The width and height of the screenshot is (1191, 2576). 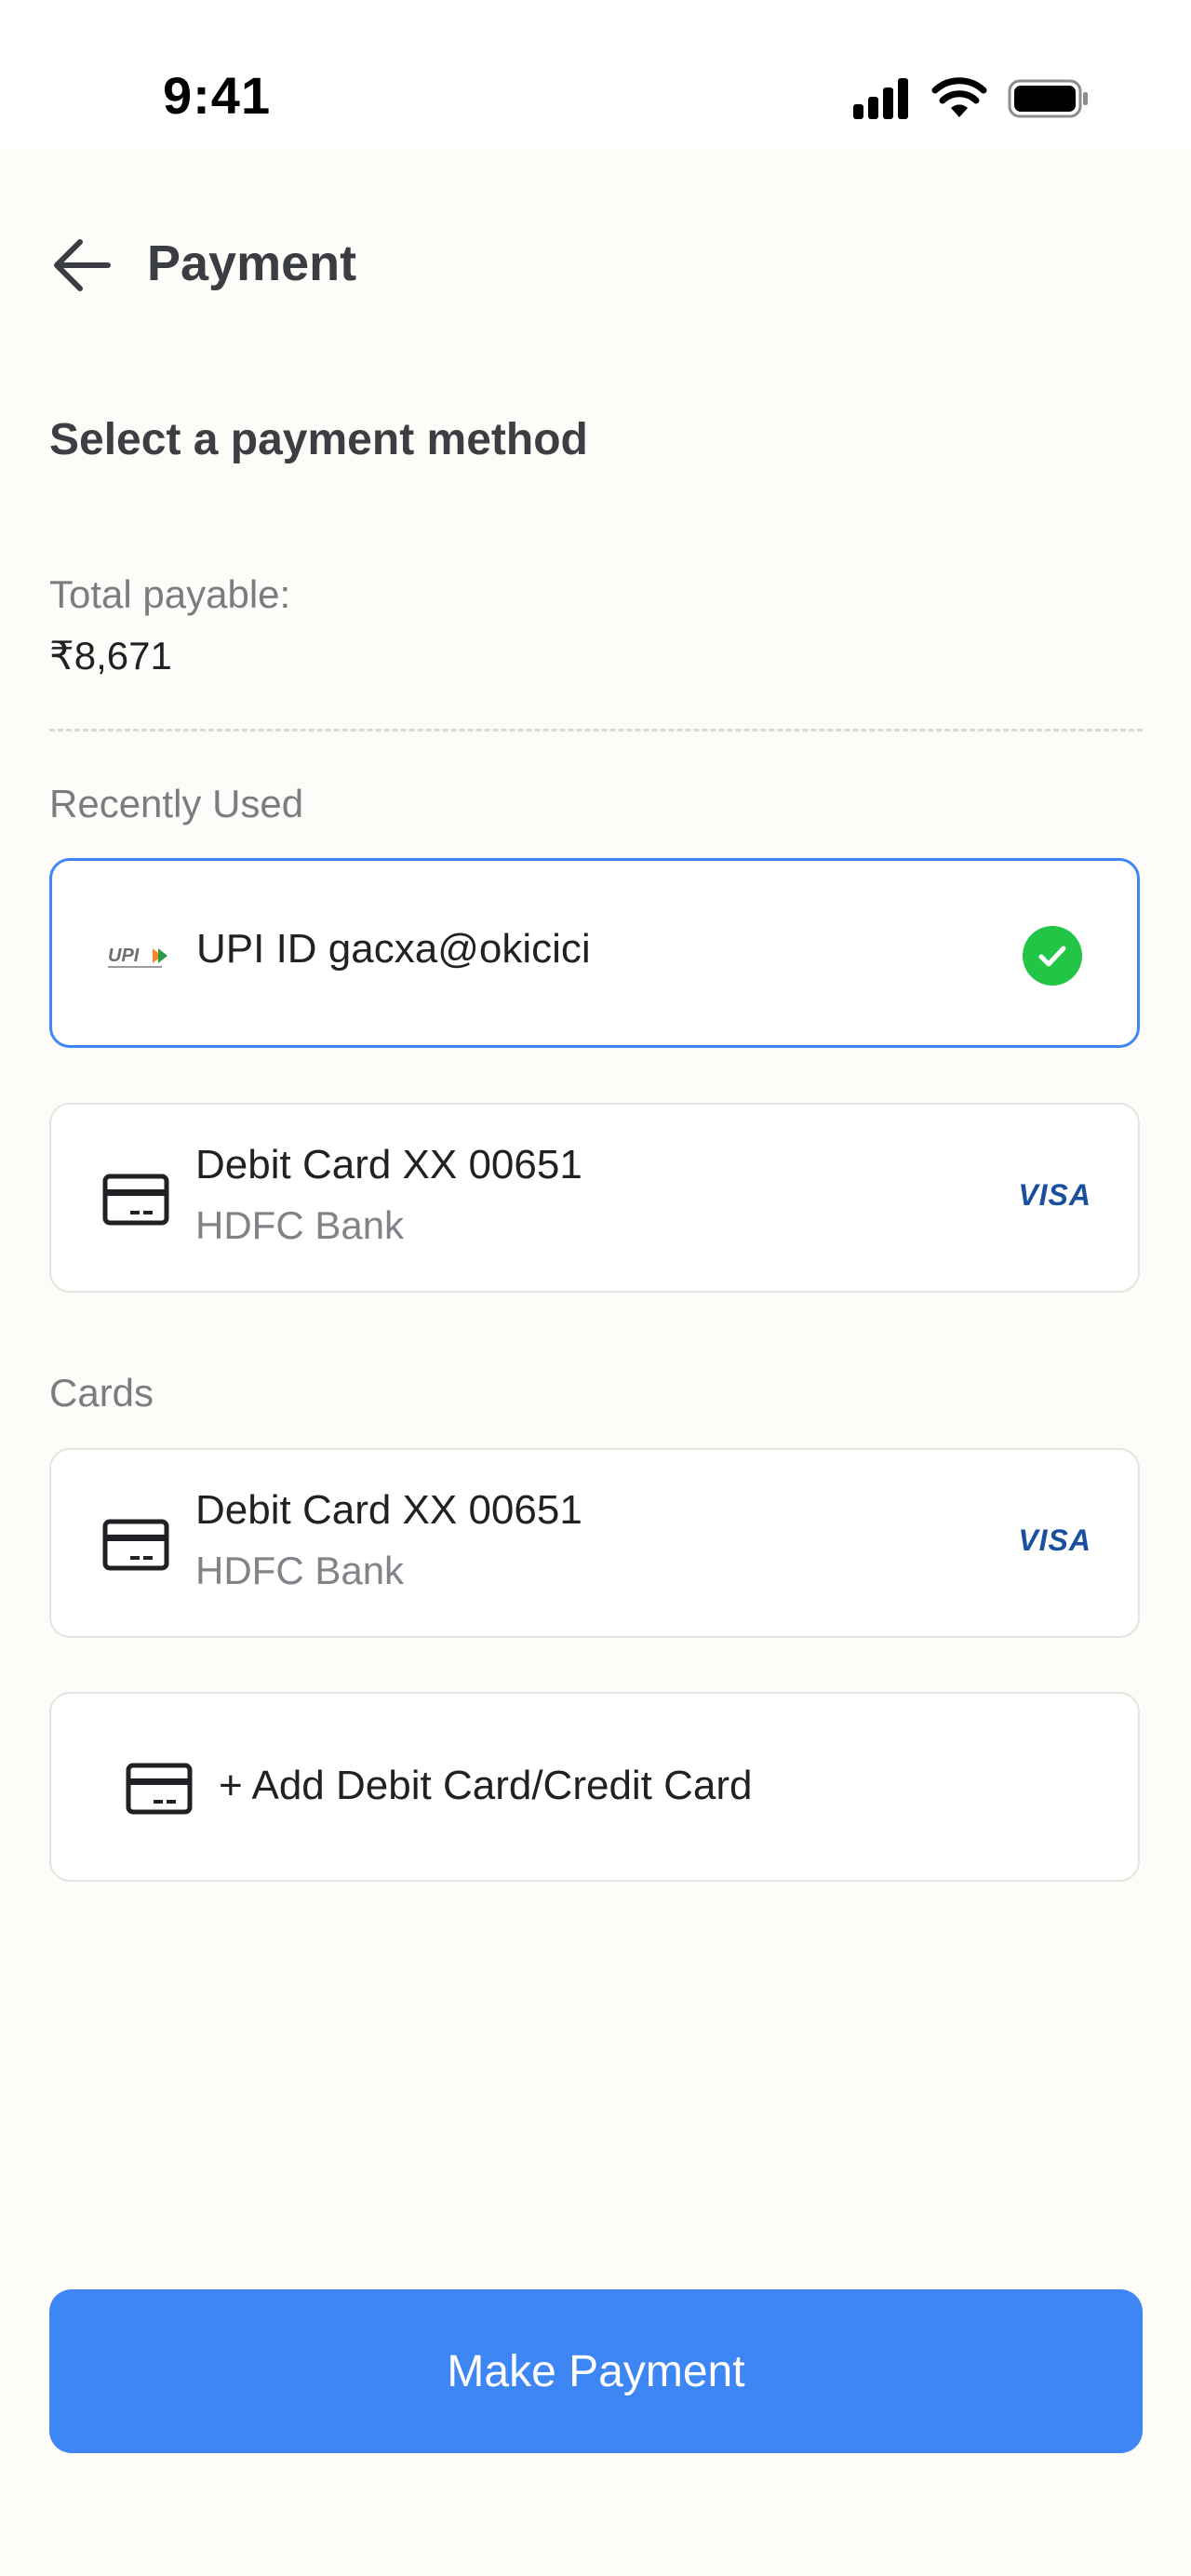 I want to click on wifi-icon, so click(x=959, y=97).